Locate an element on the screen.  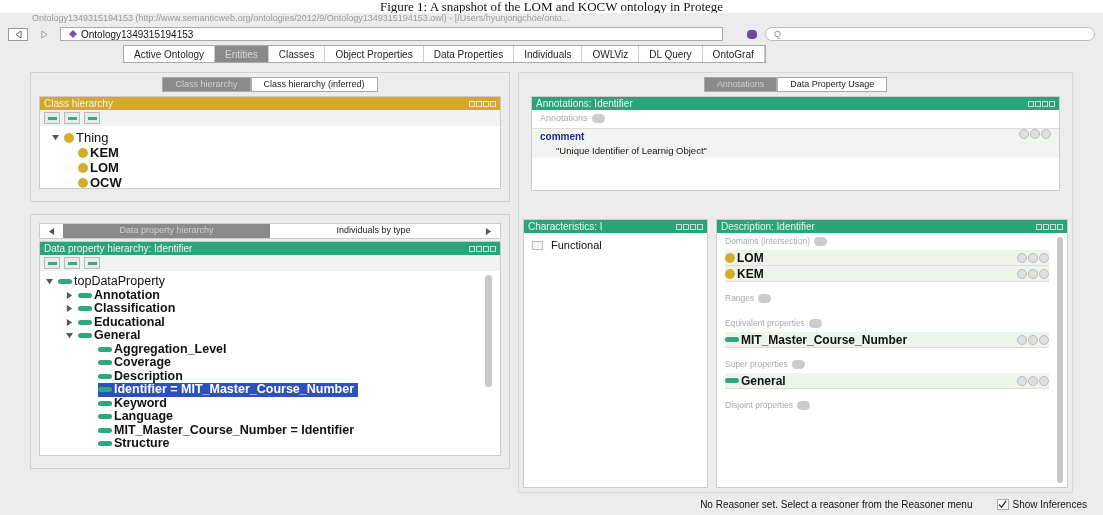
annotation-row: comment "Unique Identifier of Learnig Object" is located at coordinates (795, 142).